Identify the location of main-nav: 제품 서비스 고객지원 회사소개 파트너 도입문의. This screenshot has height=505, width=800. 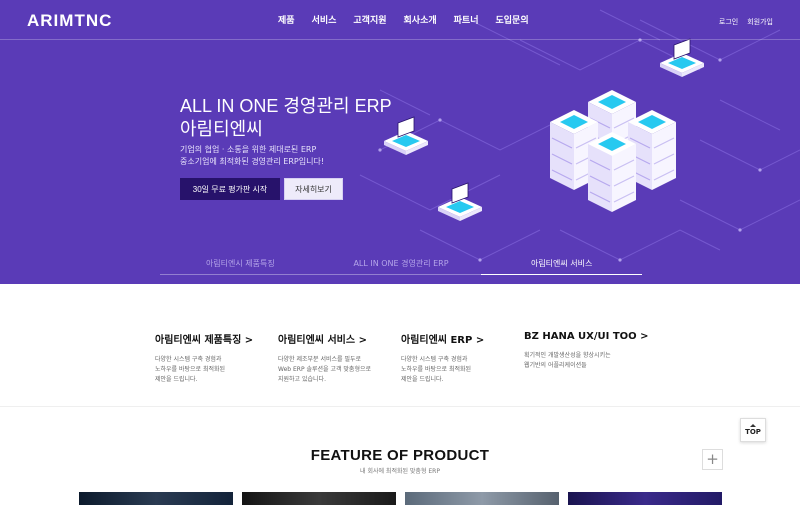
(403, 19).